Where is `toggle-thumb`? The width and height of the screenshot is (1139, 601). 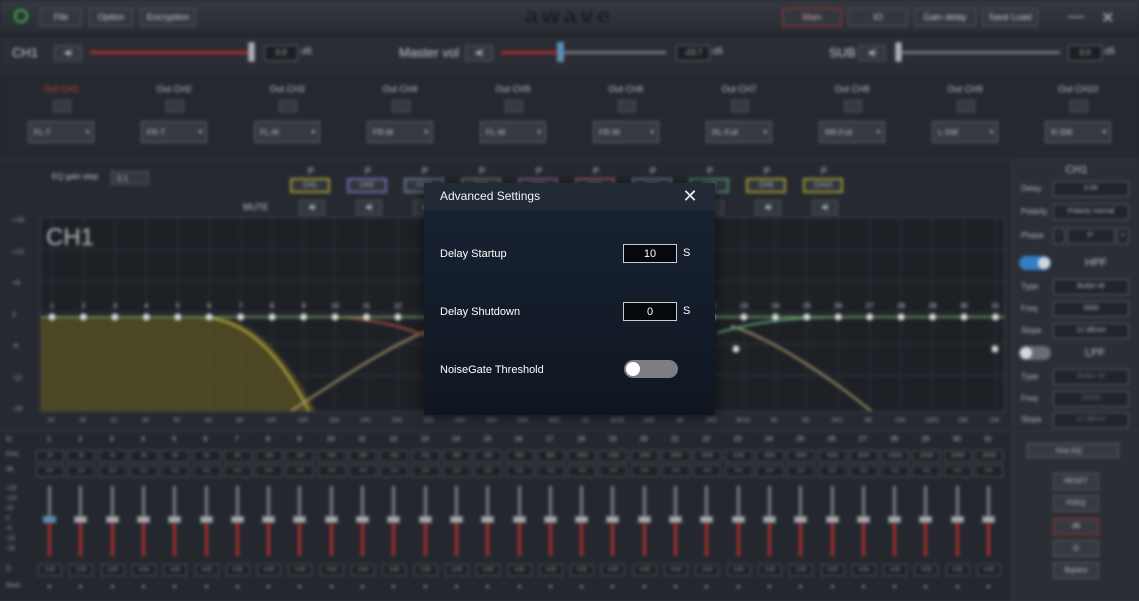 toggle-thumb is located at coordinates (633, 369).